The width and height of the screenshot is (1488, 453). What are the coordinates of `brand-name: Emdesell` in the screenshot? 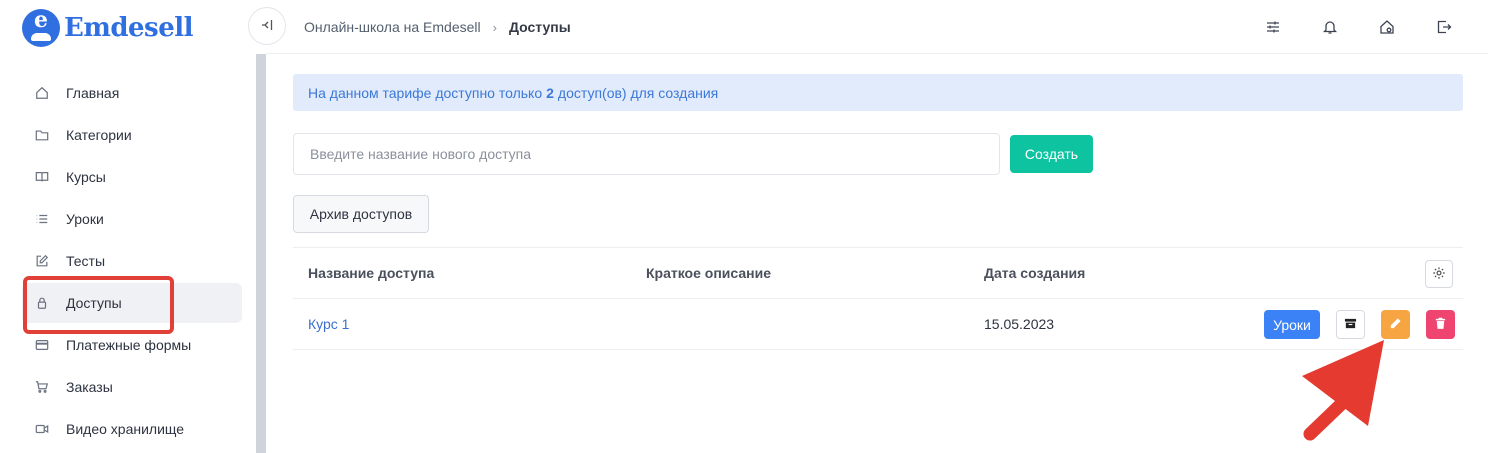 It's located at (128, 28).